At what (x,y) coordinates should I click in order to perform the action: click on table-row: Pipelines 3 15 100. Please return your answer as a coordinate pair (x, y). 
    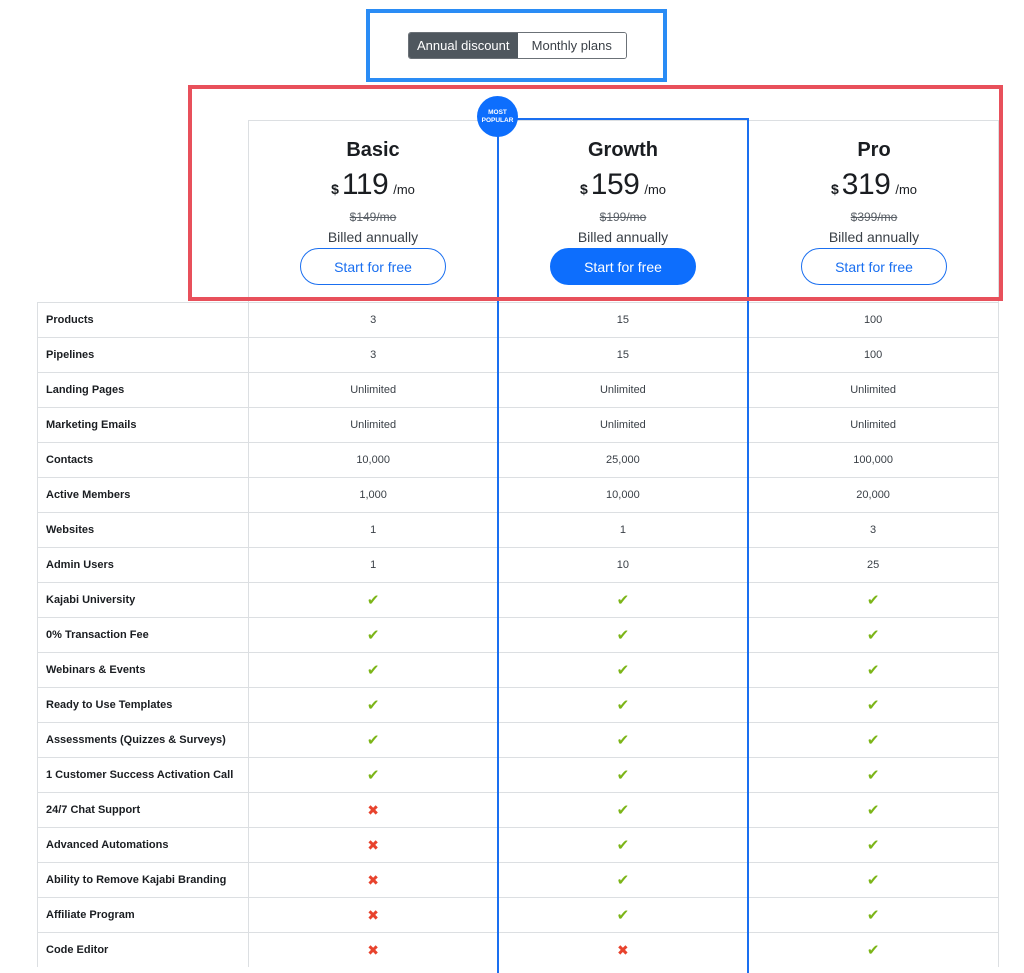
    Looking at the image, I should click on (518, 354).